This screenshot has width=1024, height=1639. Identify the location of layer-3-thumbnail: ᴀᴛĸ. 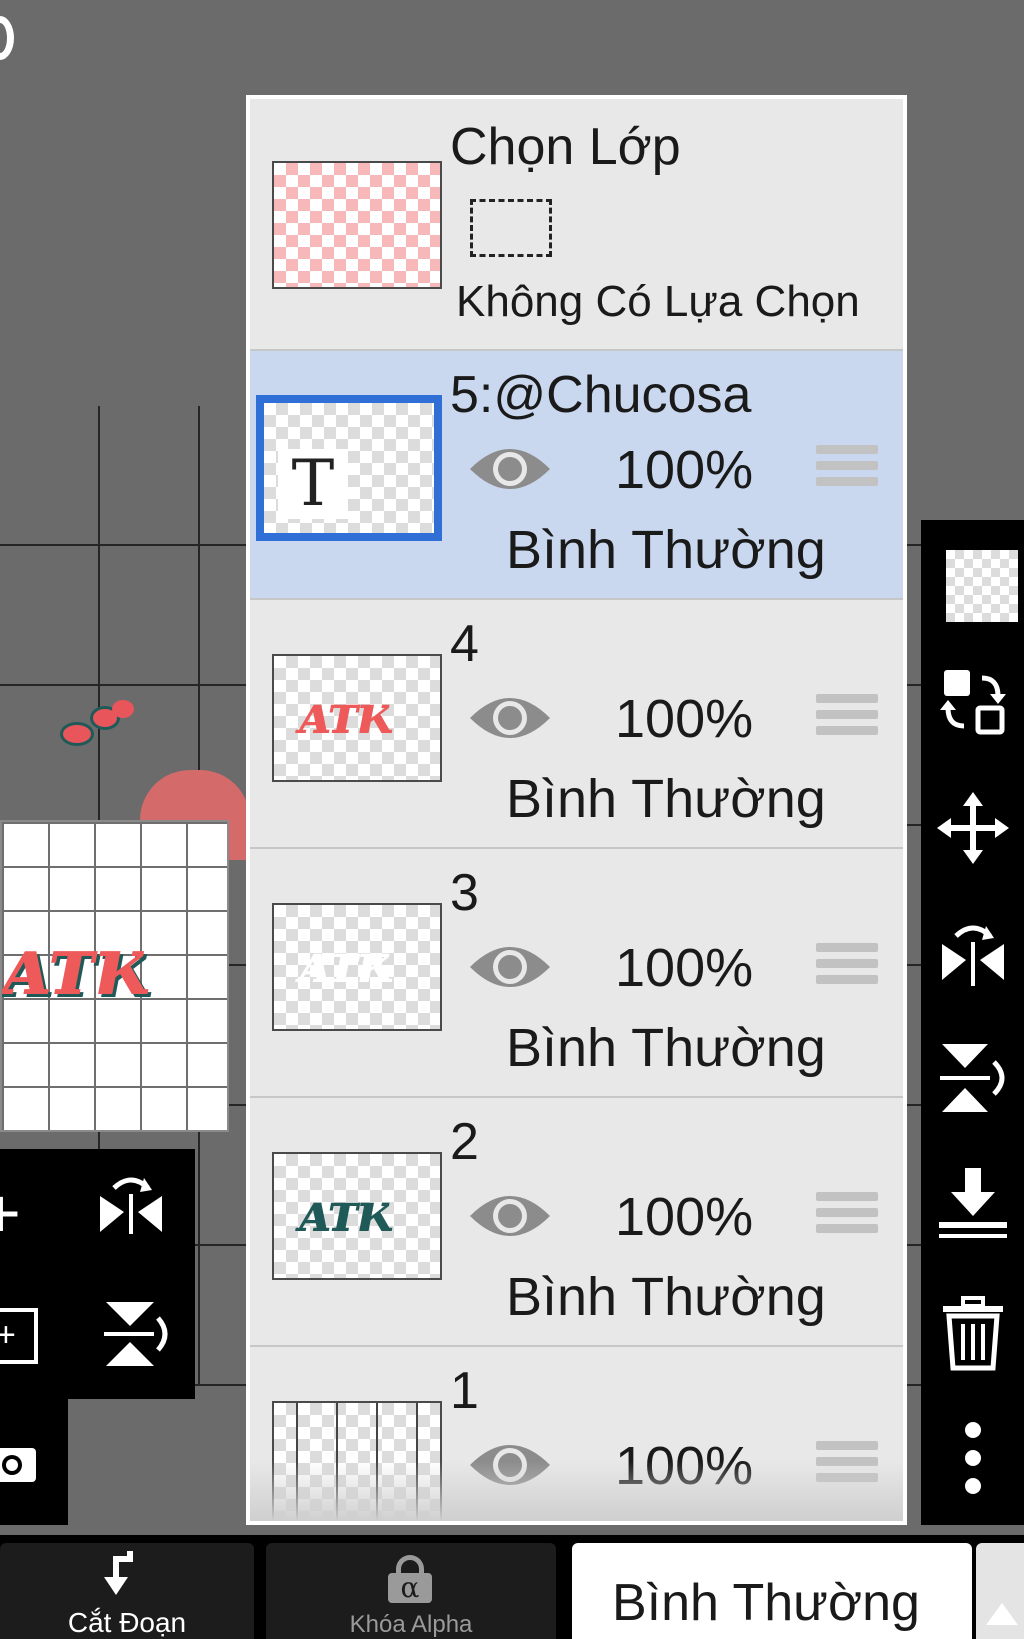
(357, 967).